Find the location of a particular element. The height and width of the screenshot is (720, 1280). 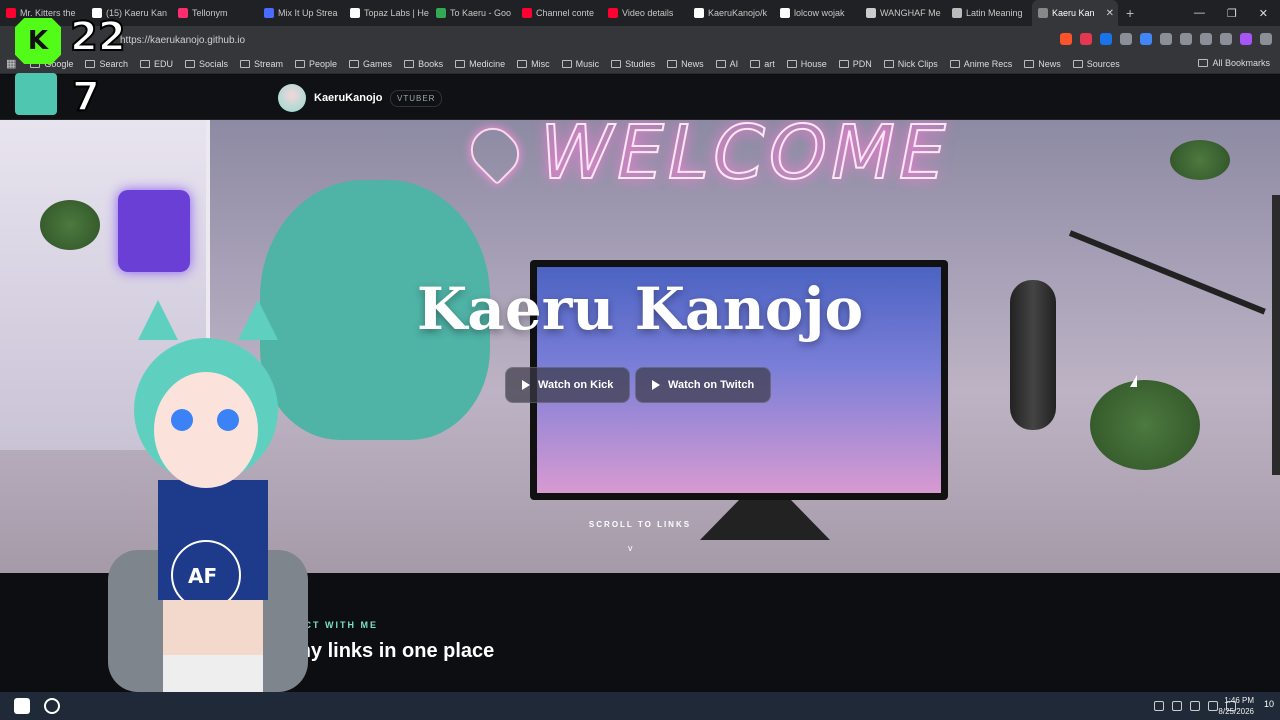

twitch-viewer-count: 7 is located at coordinates (86, 97).